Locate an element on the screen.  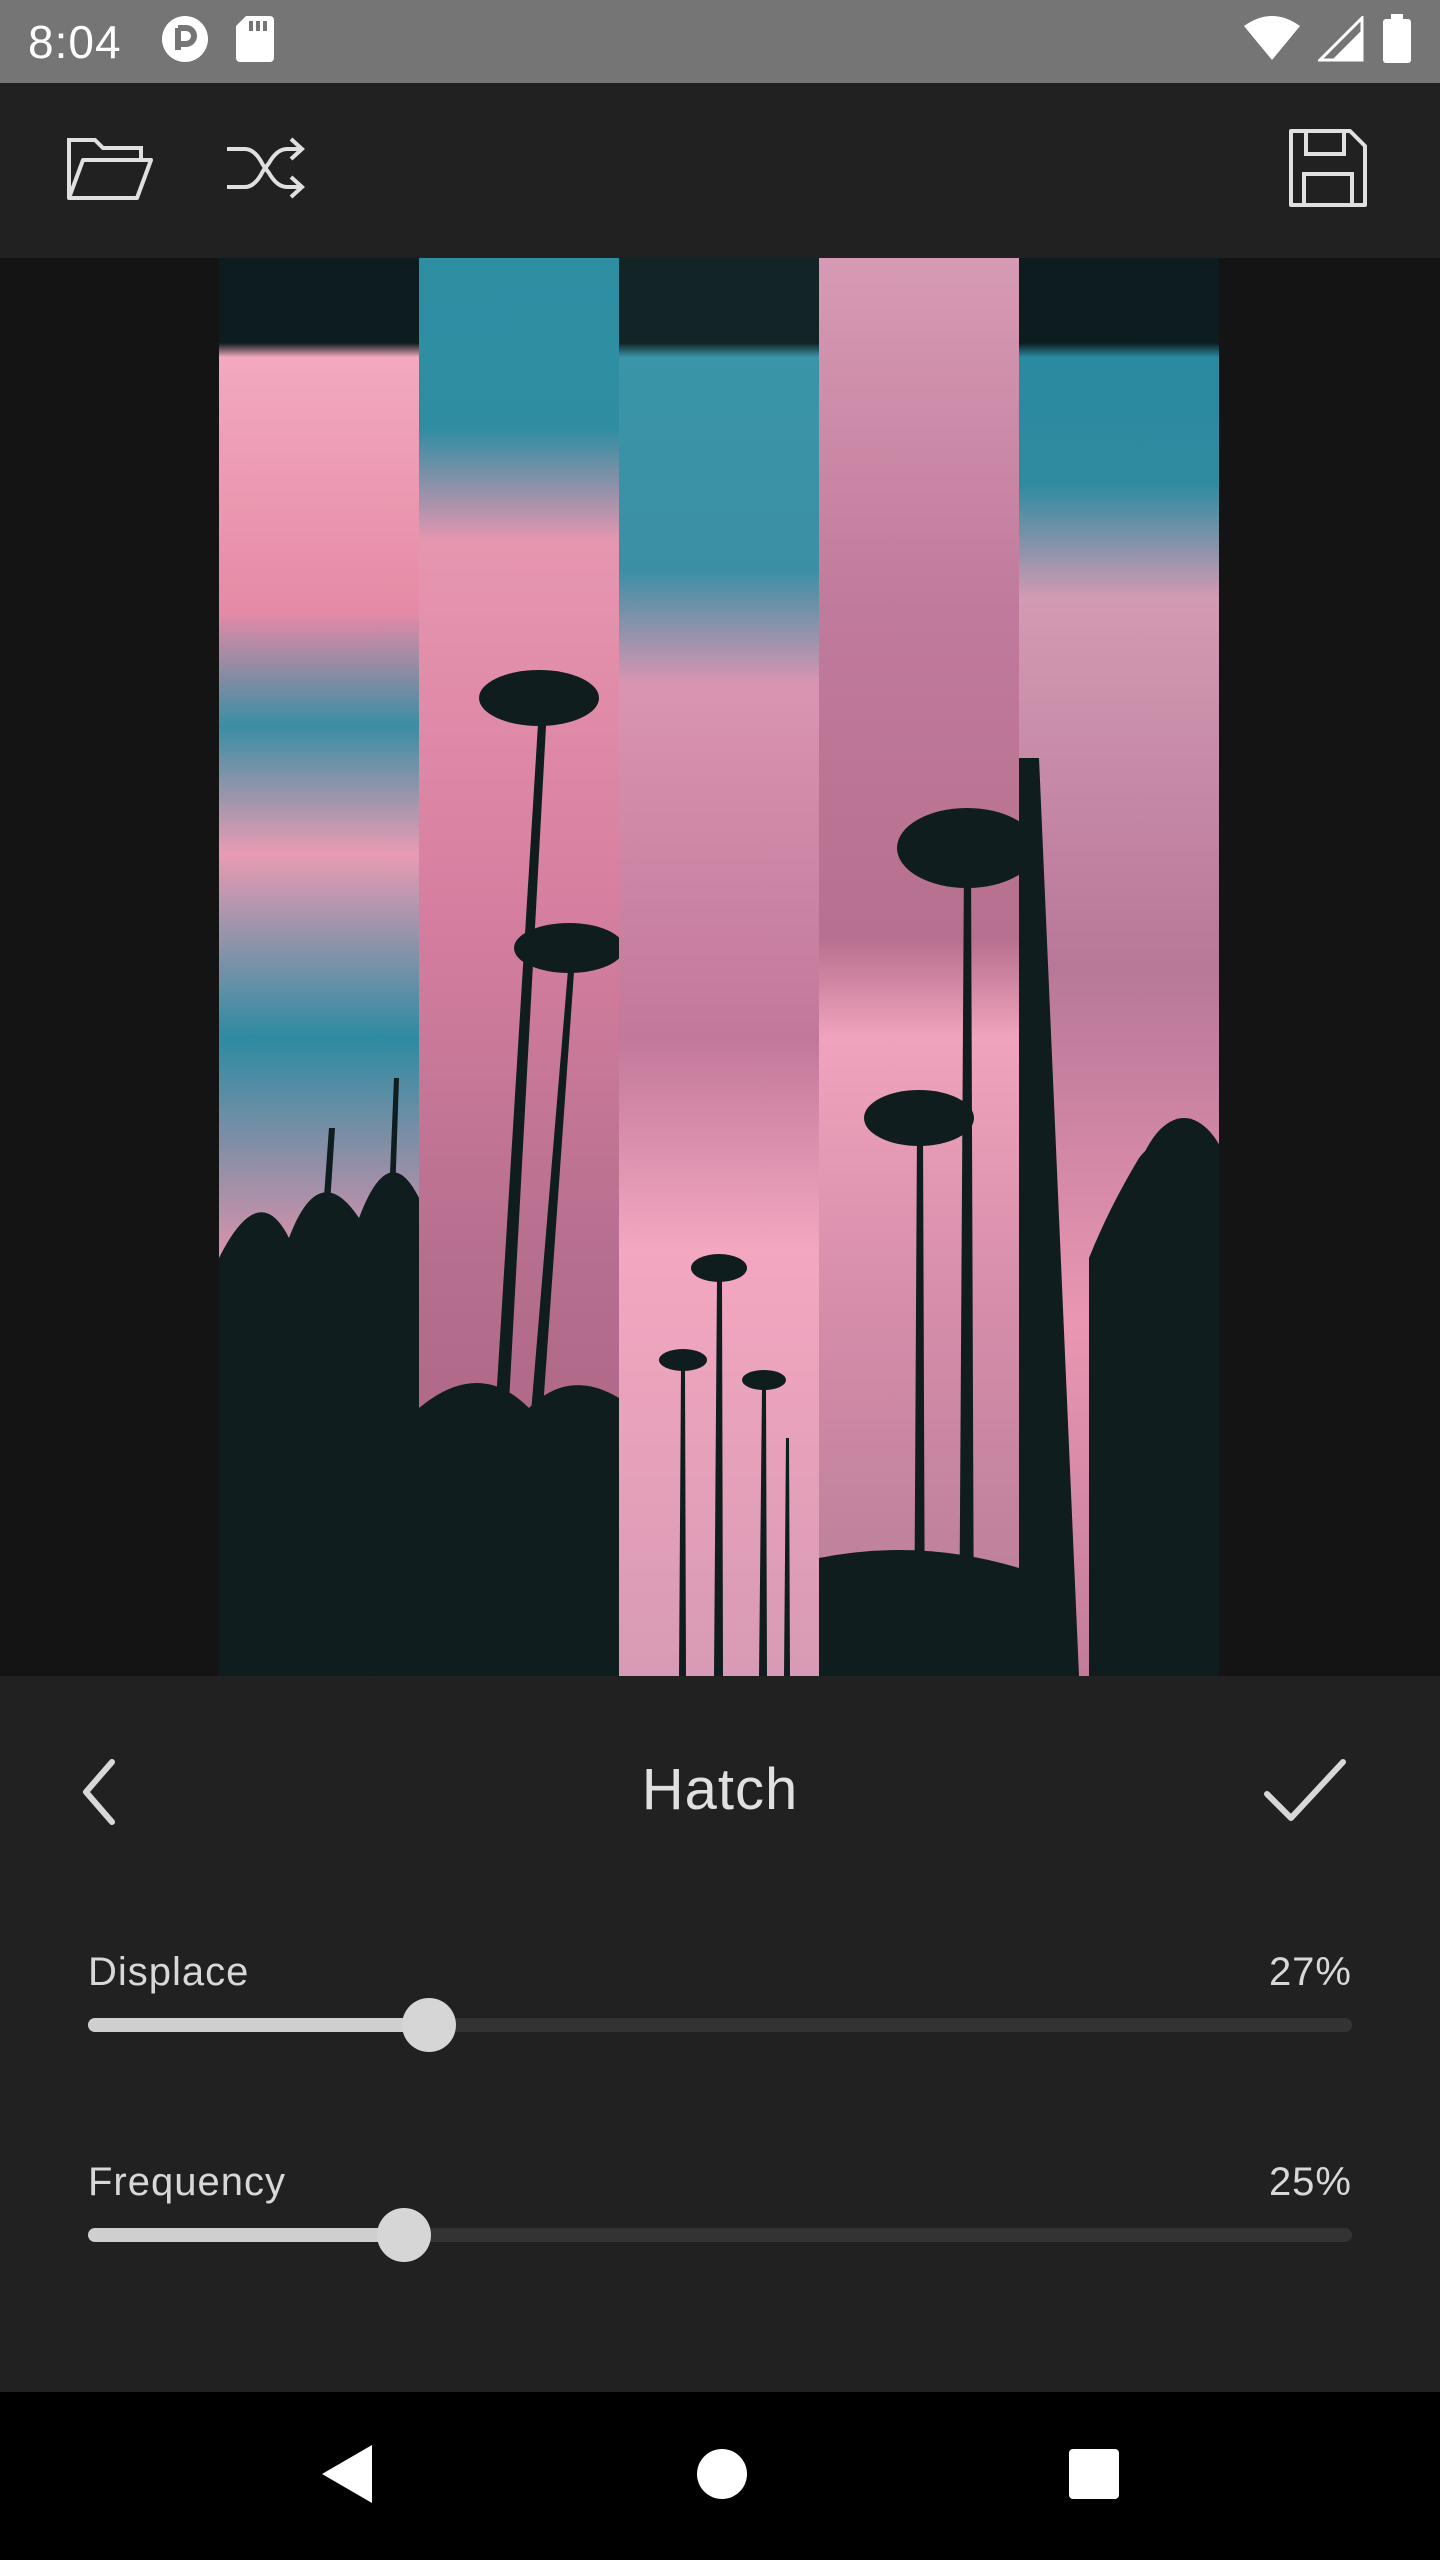
cell-signal-icon is located at coordinates (1340, 40).